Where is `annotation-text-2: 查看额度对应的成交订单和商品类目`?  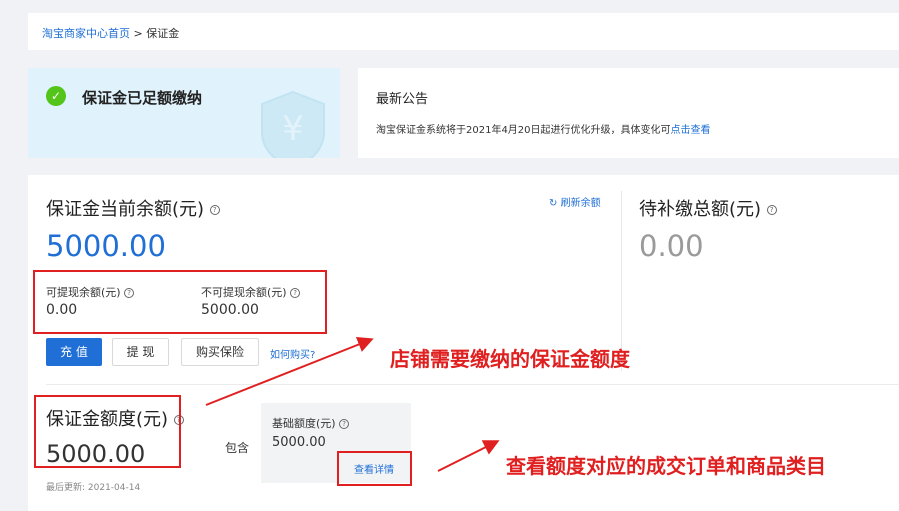 annotation-text-2: 查看额度对应的成交订单和商品类目 is located at coordinates (666, 466).